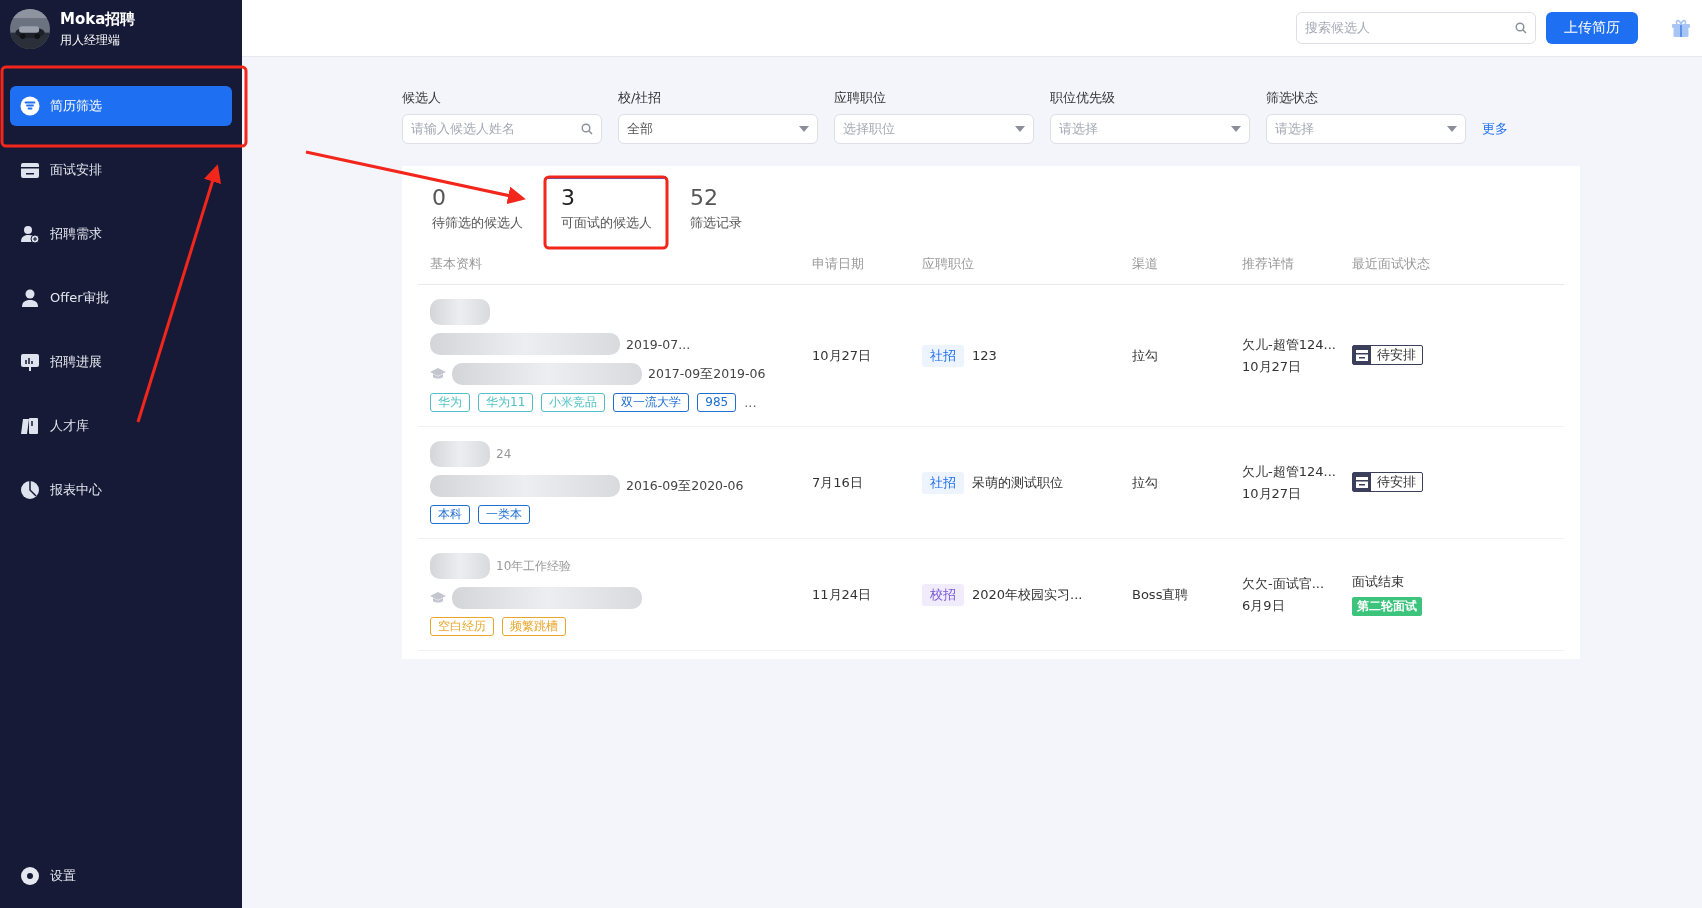 The height and width of the screenshot is (908, 1702). Describe the element at coordinates (842, 355) in the screenshot. I see `table-cell-text: 10月27日` at that location.